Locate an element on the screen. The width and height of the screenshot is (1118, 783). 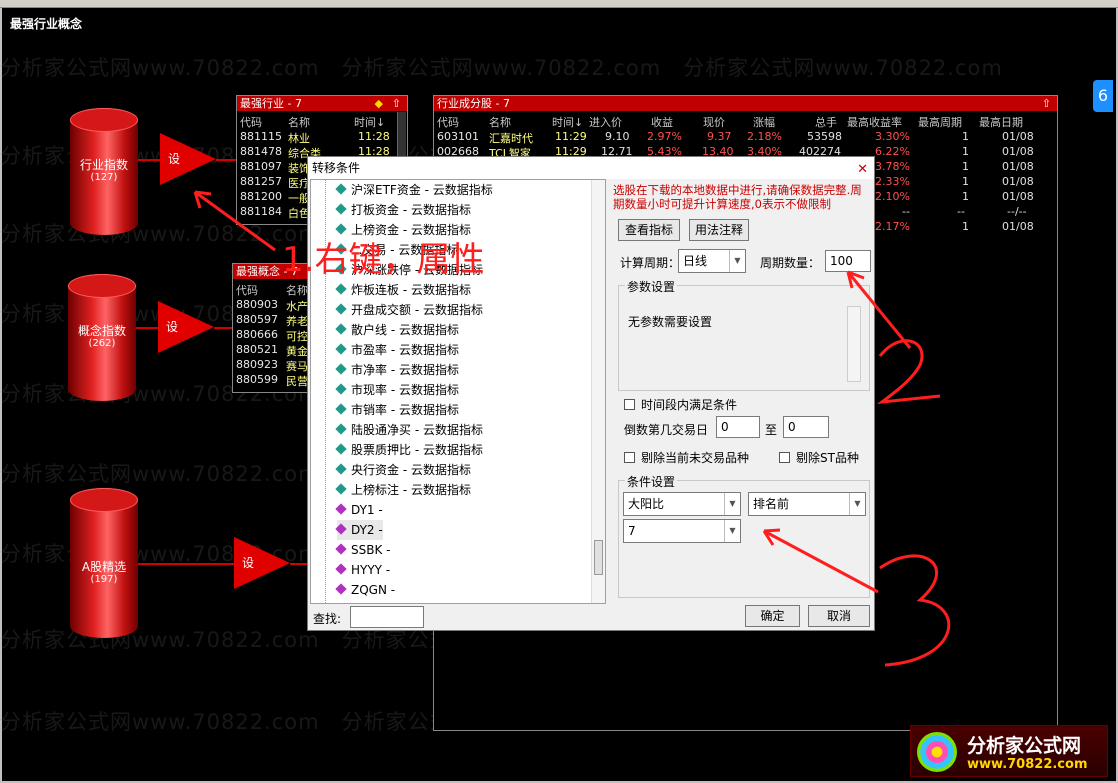
tree-item: 市销率 - 云数据指标 is located at coordinates (397, 410).